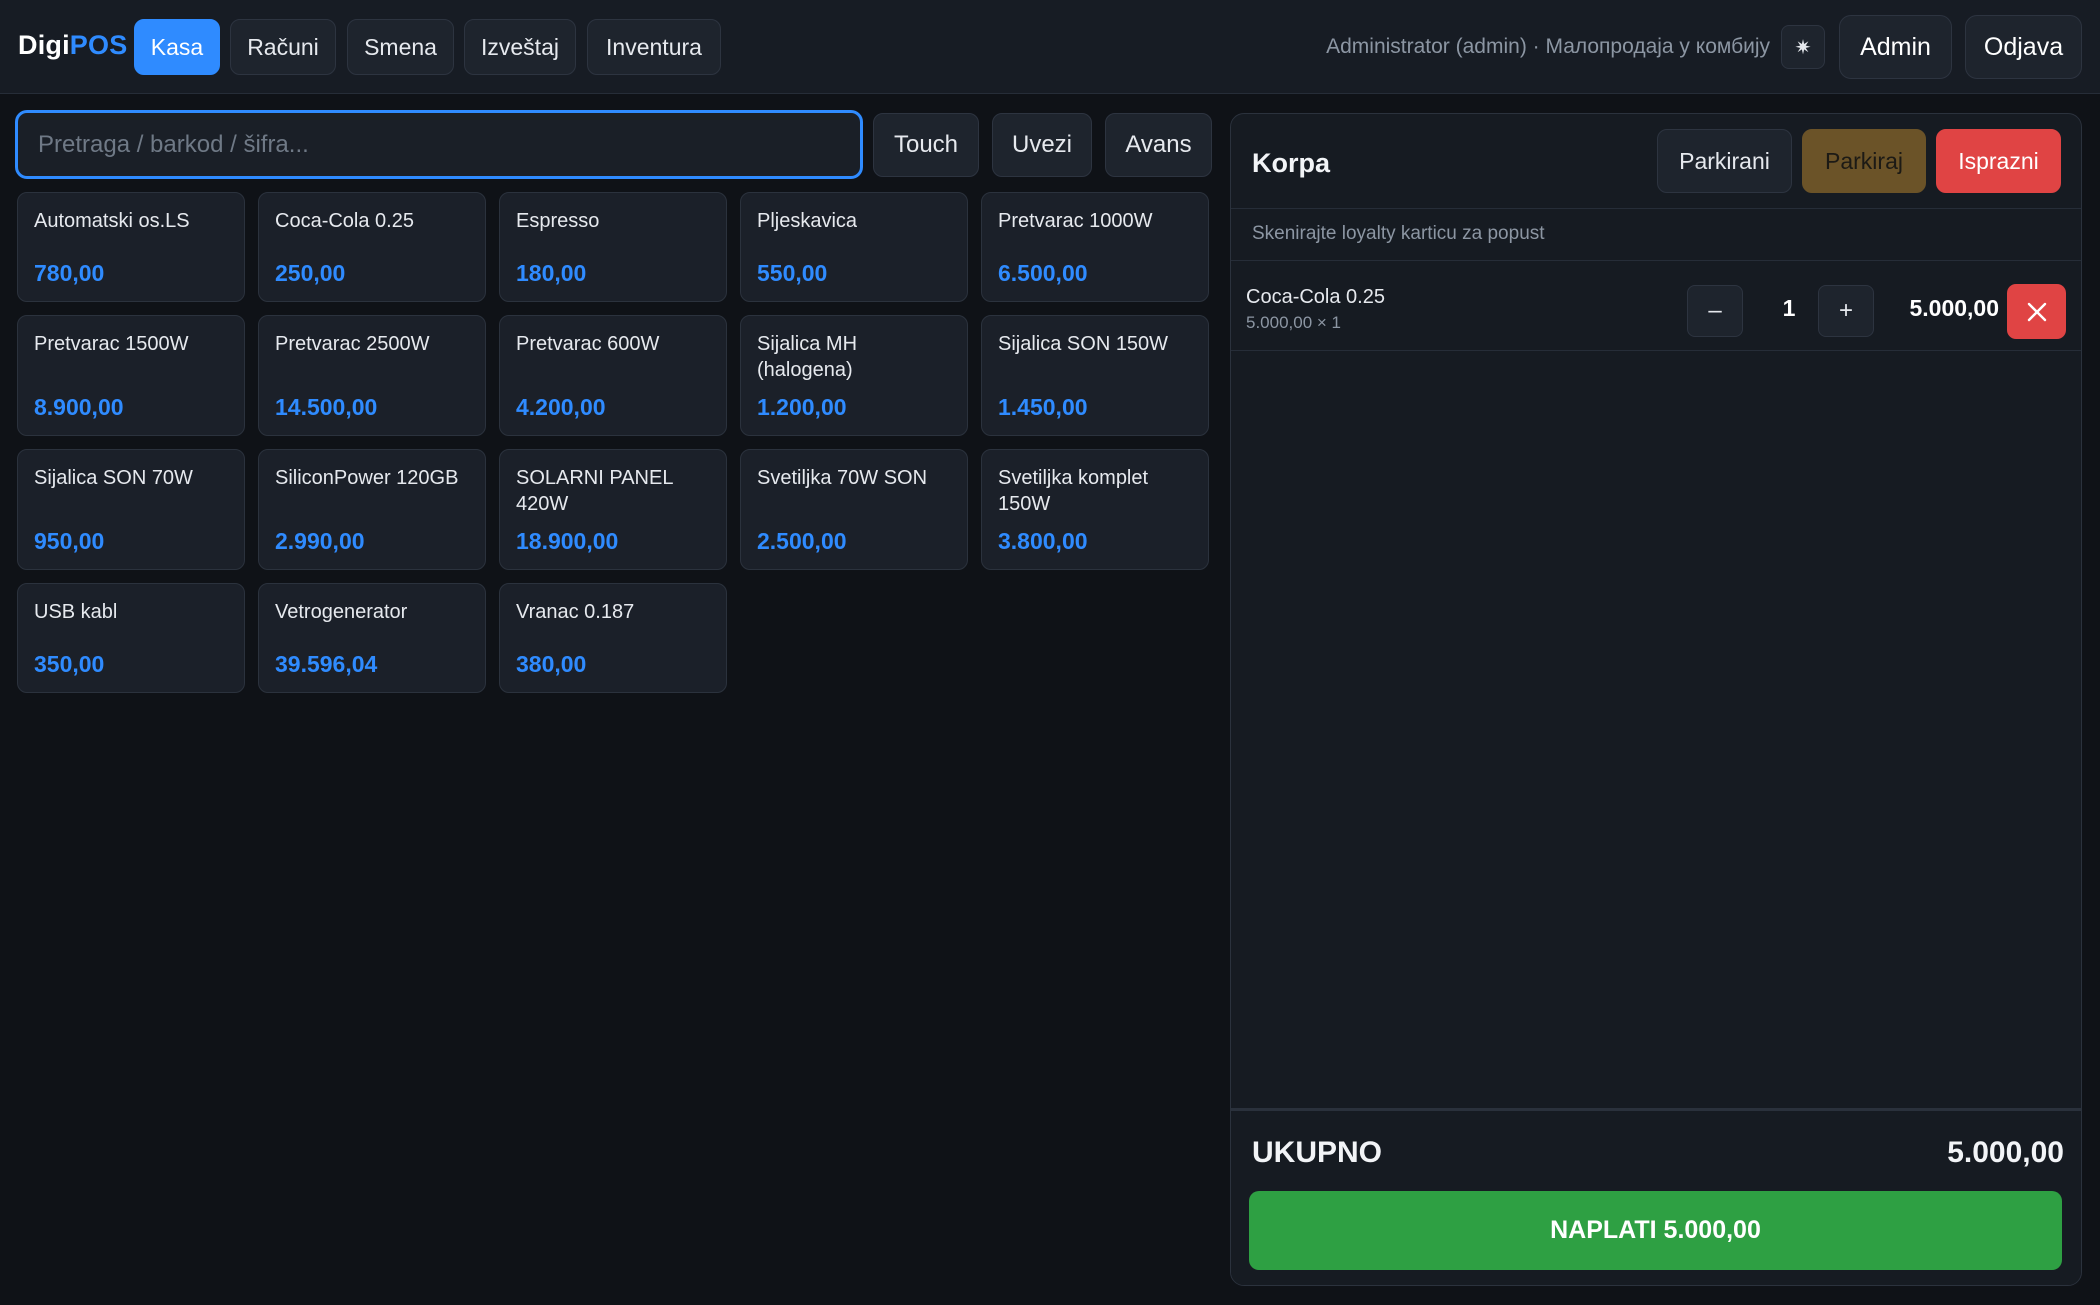 The width and height of the screenshot is (2100, 1305). Describe the element at coordinates (1043, 273) in the screenshot. I see `product-price: 6.500,00` at that location.